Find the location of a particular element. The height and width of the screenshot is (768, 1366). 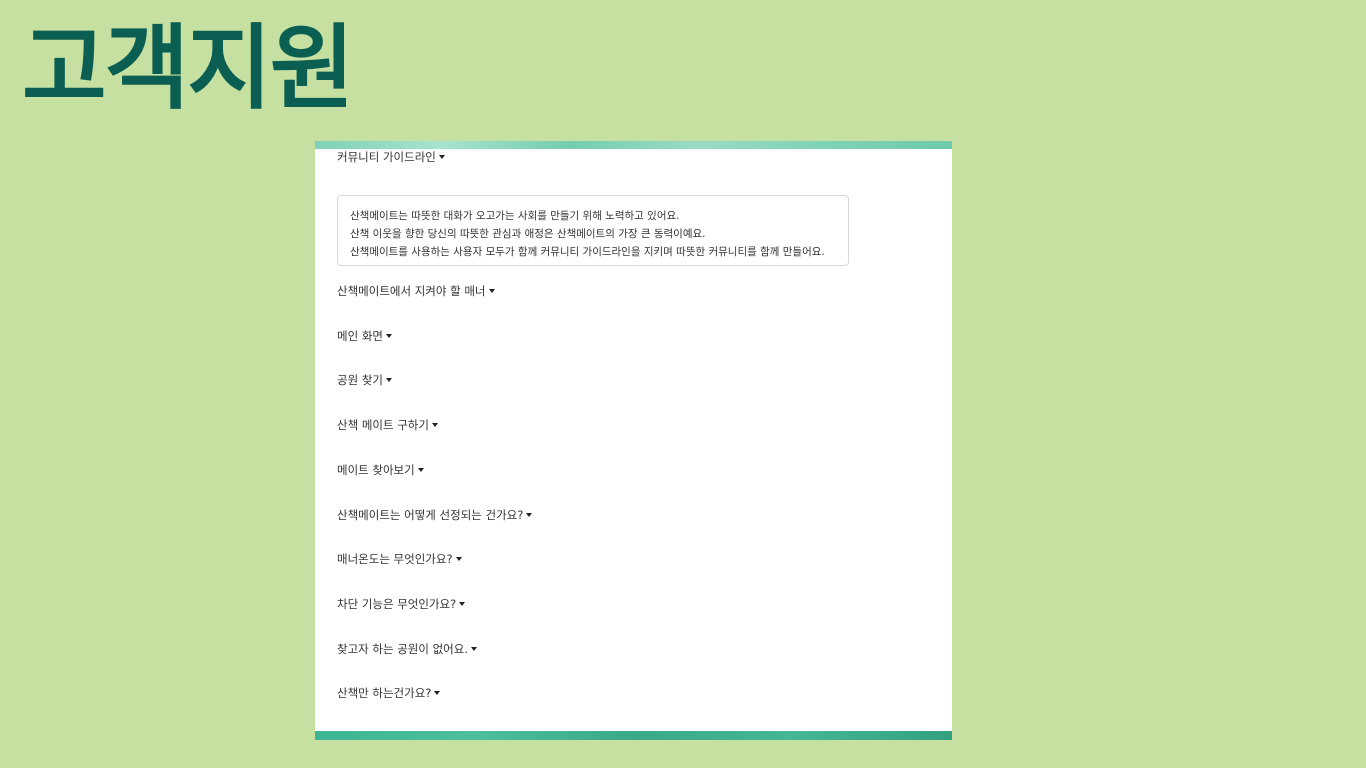

faq-toggle-mate-selection: 산책메이트는 어떻게 선정되는 건가요? is located at coordinates (435, 515).